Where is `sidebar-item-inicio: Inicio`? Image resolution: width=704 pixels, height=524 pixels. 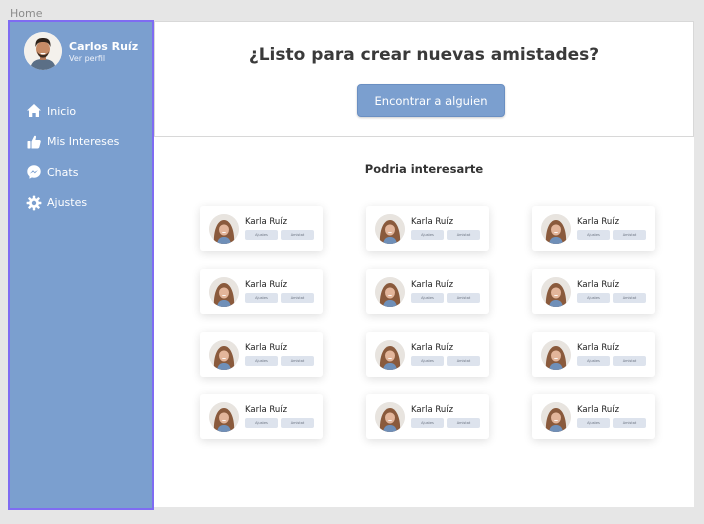
sidebar-item-inicio: Inicio is located at coordinates (72, 111).